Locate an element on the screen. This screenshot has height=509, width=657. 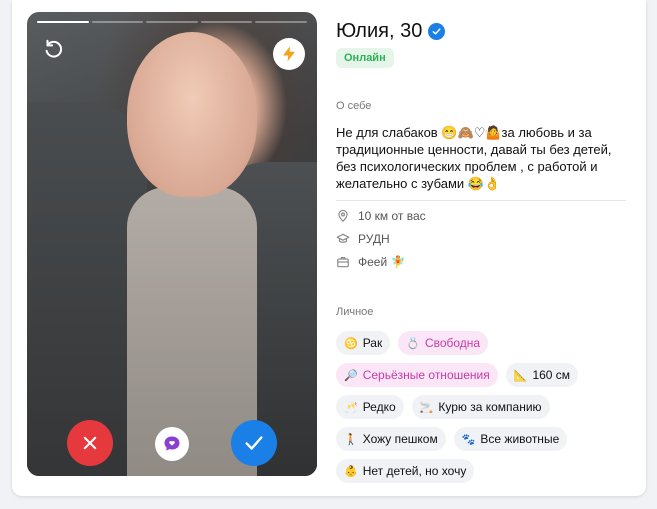
tag-label: Нет детей, но хочу is located at coordinates (414, 471).